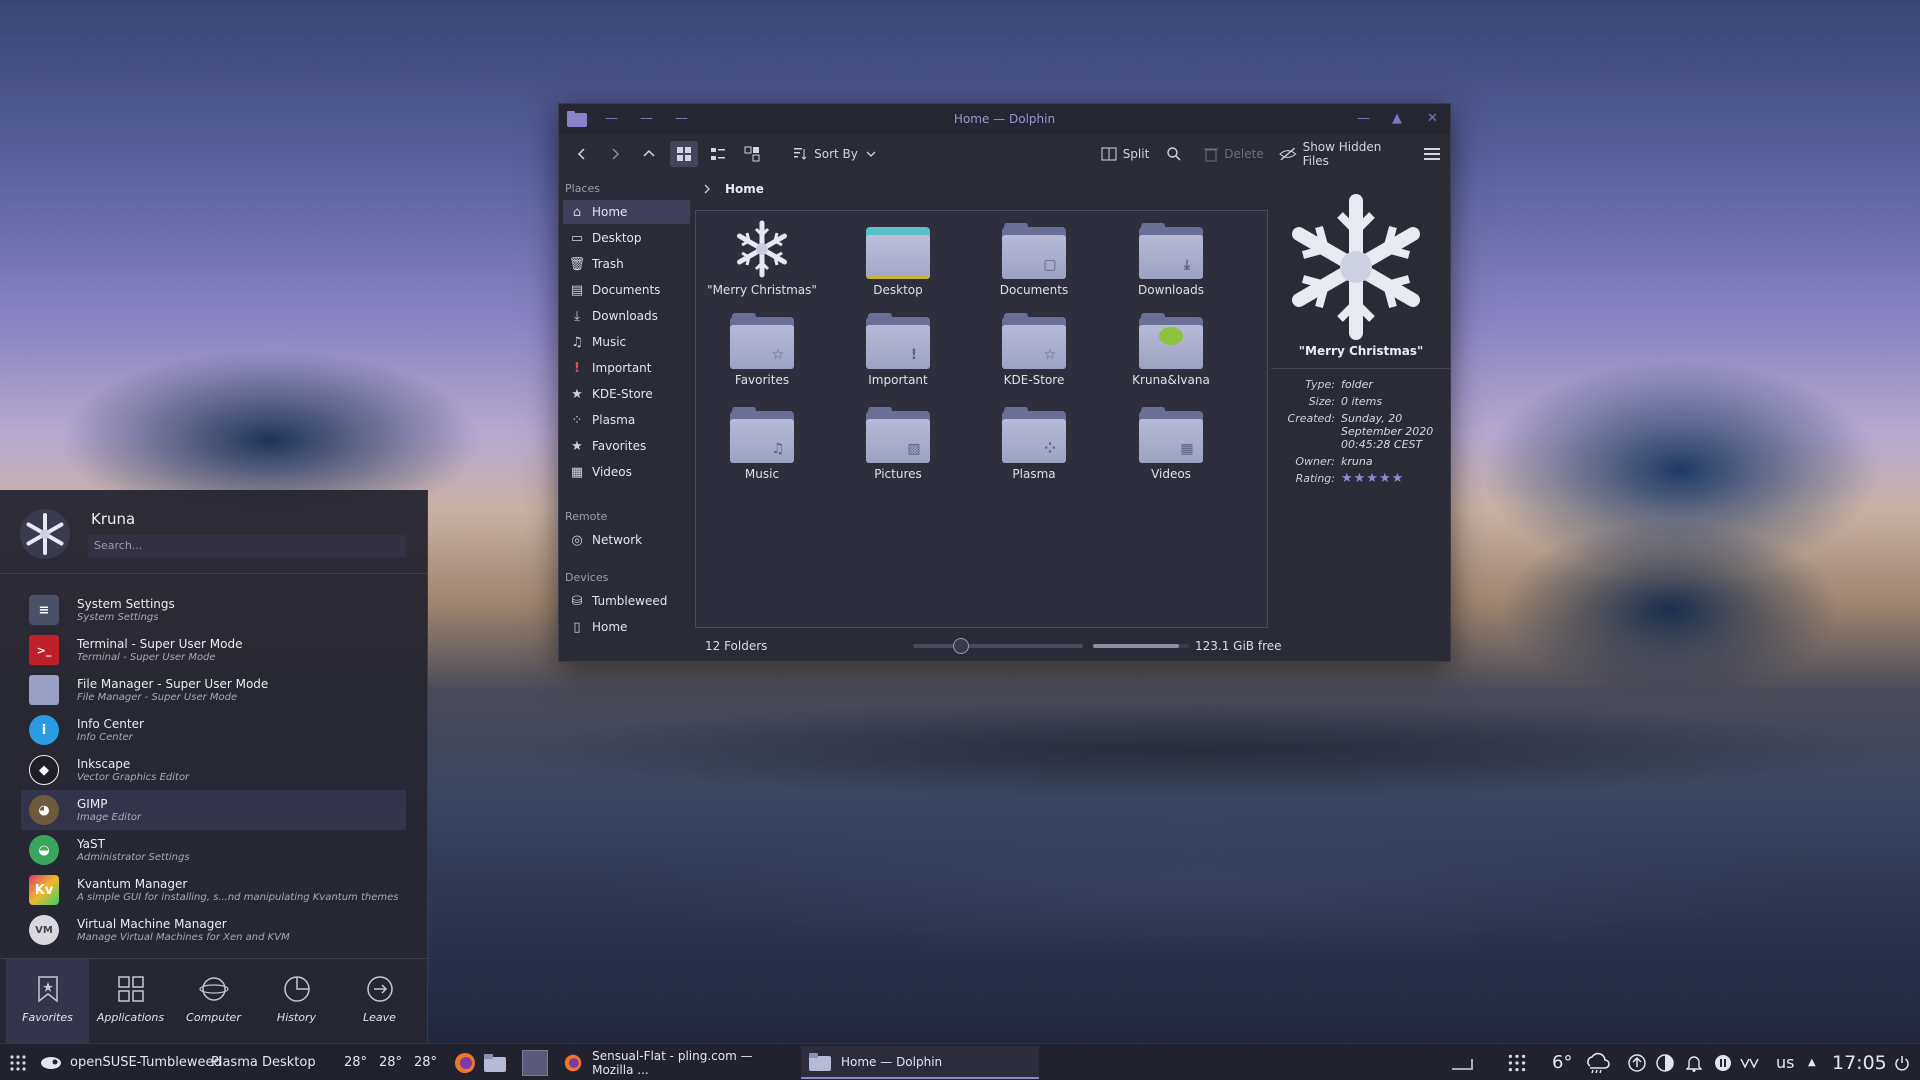 Image resolution: width=1920 pixels, height=1080 pixels. What do you see at coordinates (356, 1062) in the screenshot?
I see `temperature-1: 28°` at bounding box center [356, 1062].